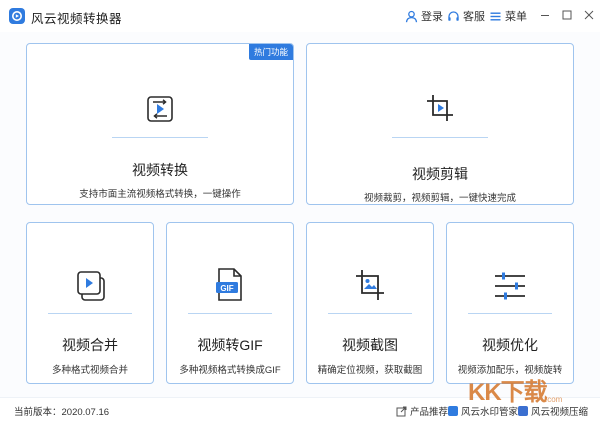 Image resolution: width=600 pixels, height=421 pixels. I want to click on site-watermark: KK下载, so click(508, 392).